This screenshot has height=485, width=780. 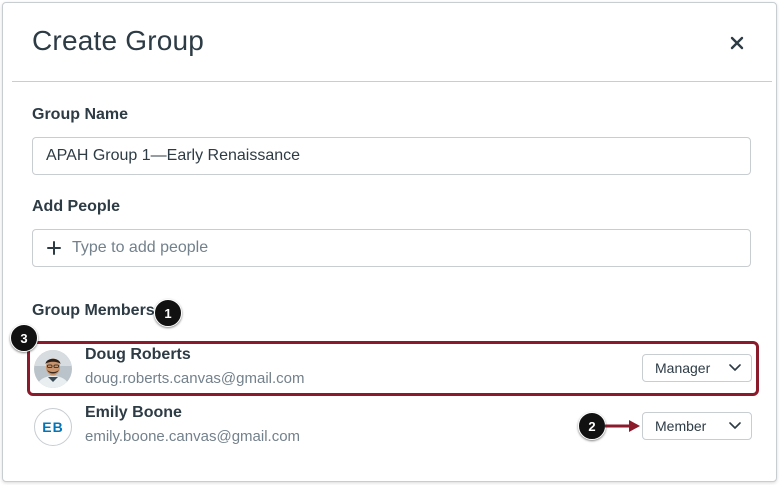 I want to click on role-select-emily-boone: Member, so click(x=697, y=426).